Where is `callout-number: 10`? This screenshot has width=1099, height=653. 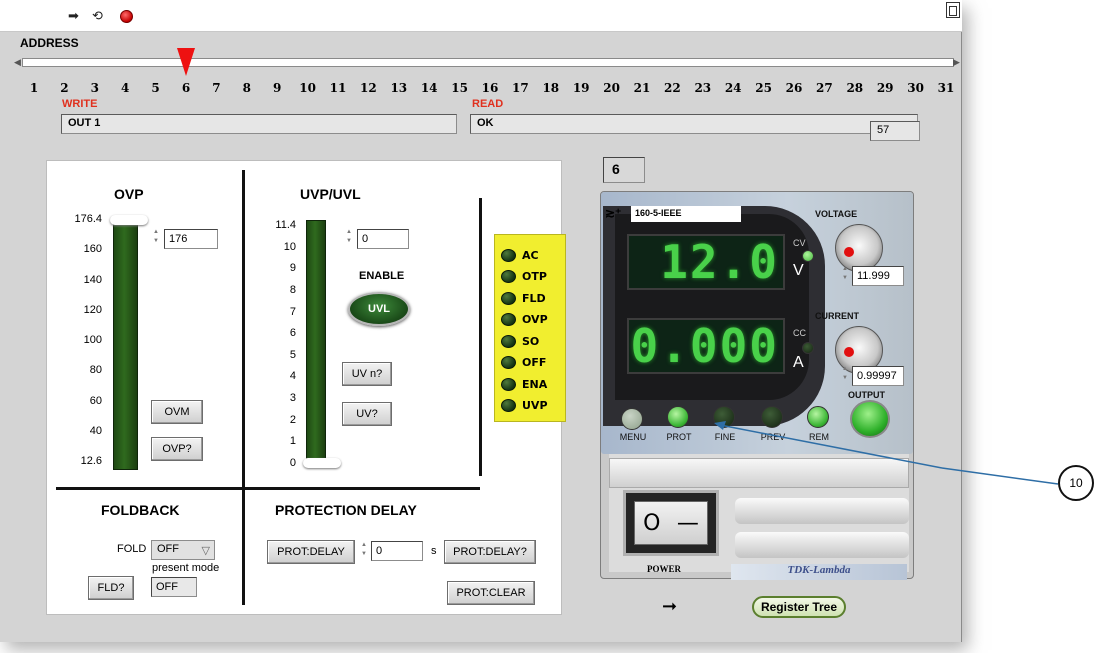
callout-number: 10 is located at coordinates (1076, 483).